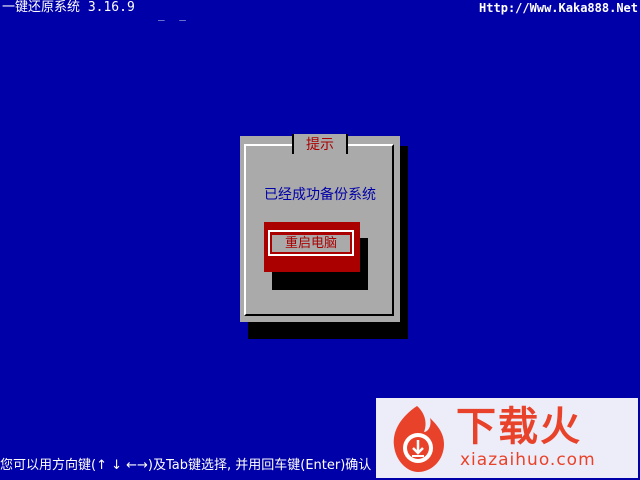  I want to click on flame-logo-icon, so click(418, 439).